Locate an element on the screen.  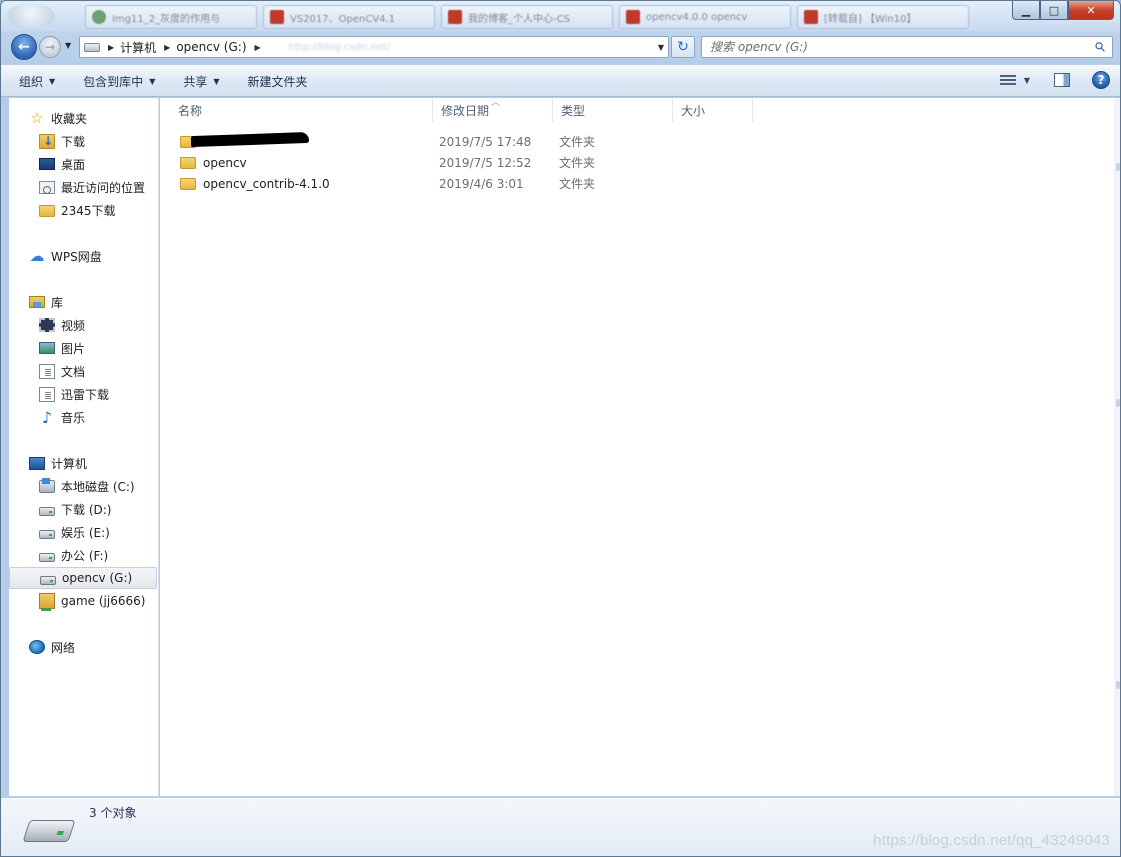
video-icon is located at coordinates (47, 325).